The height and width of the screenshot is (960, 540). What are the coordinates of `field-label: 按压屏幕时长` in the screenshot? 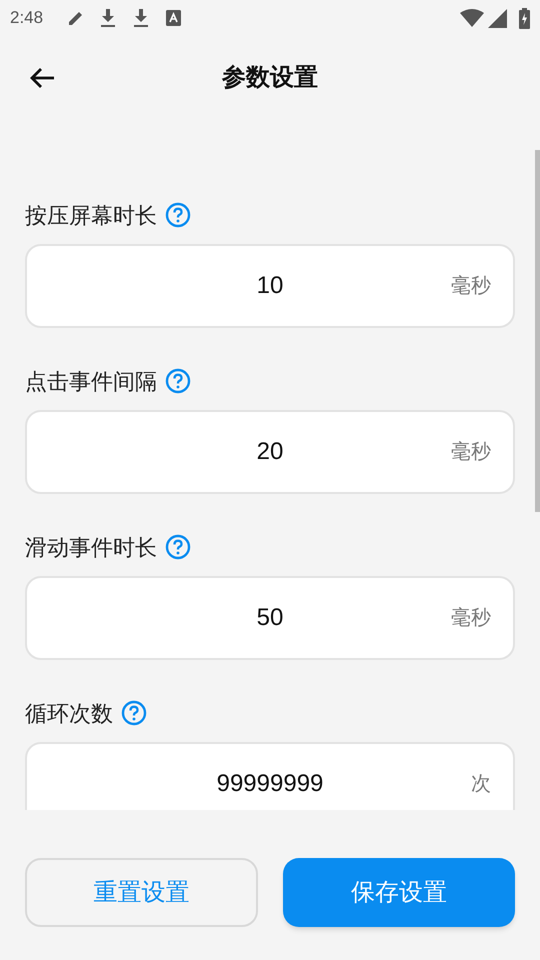 It's located at (91, 216).